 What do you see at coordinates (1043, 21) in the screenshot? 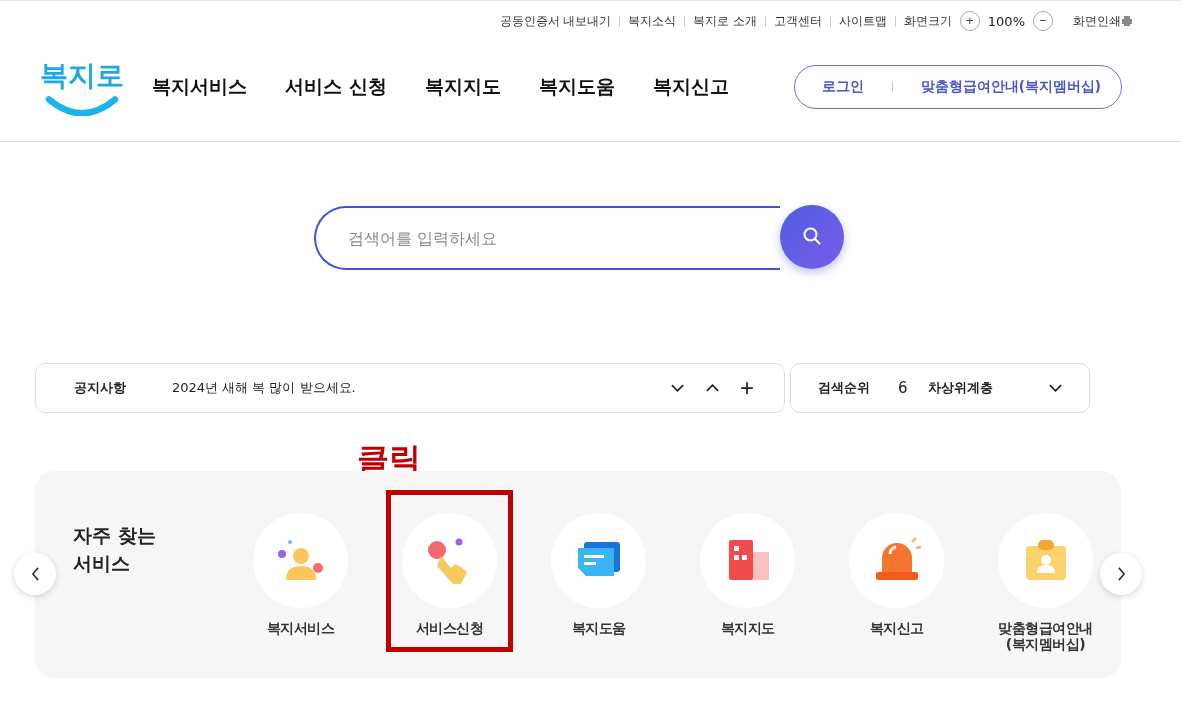
I see `zoom-out-button: −` at bounding box center [1043, 21].